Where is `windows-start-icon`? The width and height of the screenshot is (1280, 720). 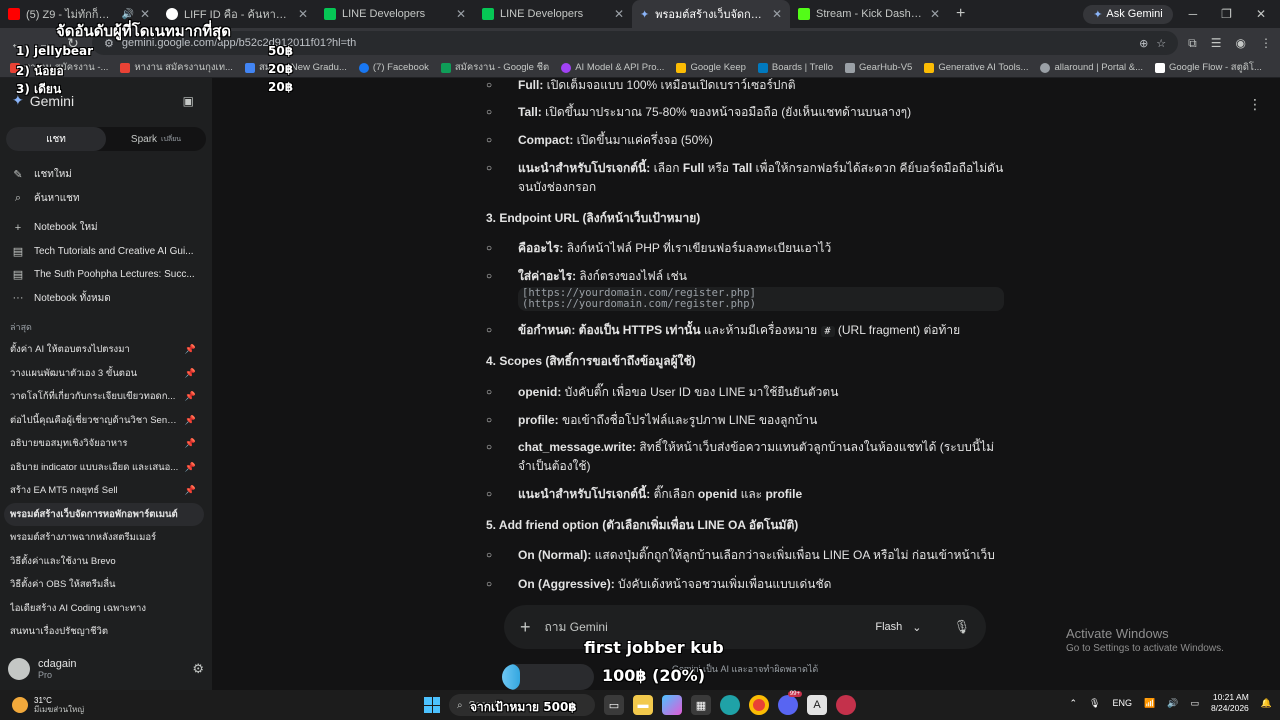
windows-start-icon is located at coordinates (432, 705).